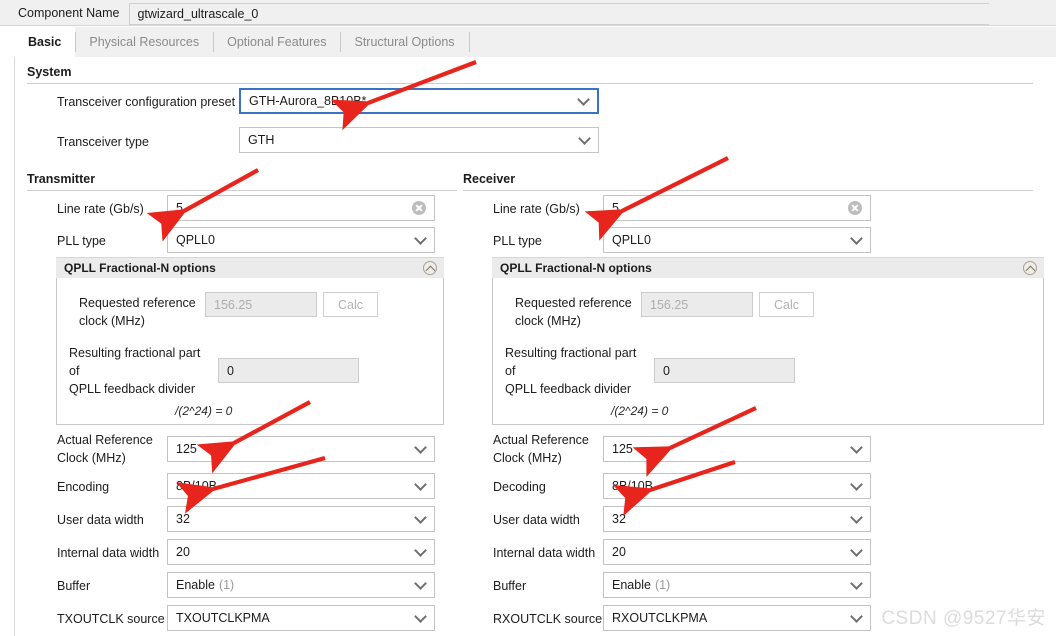  What do you see at coordinates (250, 267) in the screenshot?
I see `tx-qpll-panel-header: QPLL Fractional-N options` at bounding box center [250, 267].